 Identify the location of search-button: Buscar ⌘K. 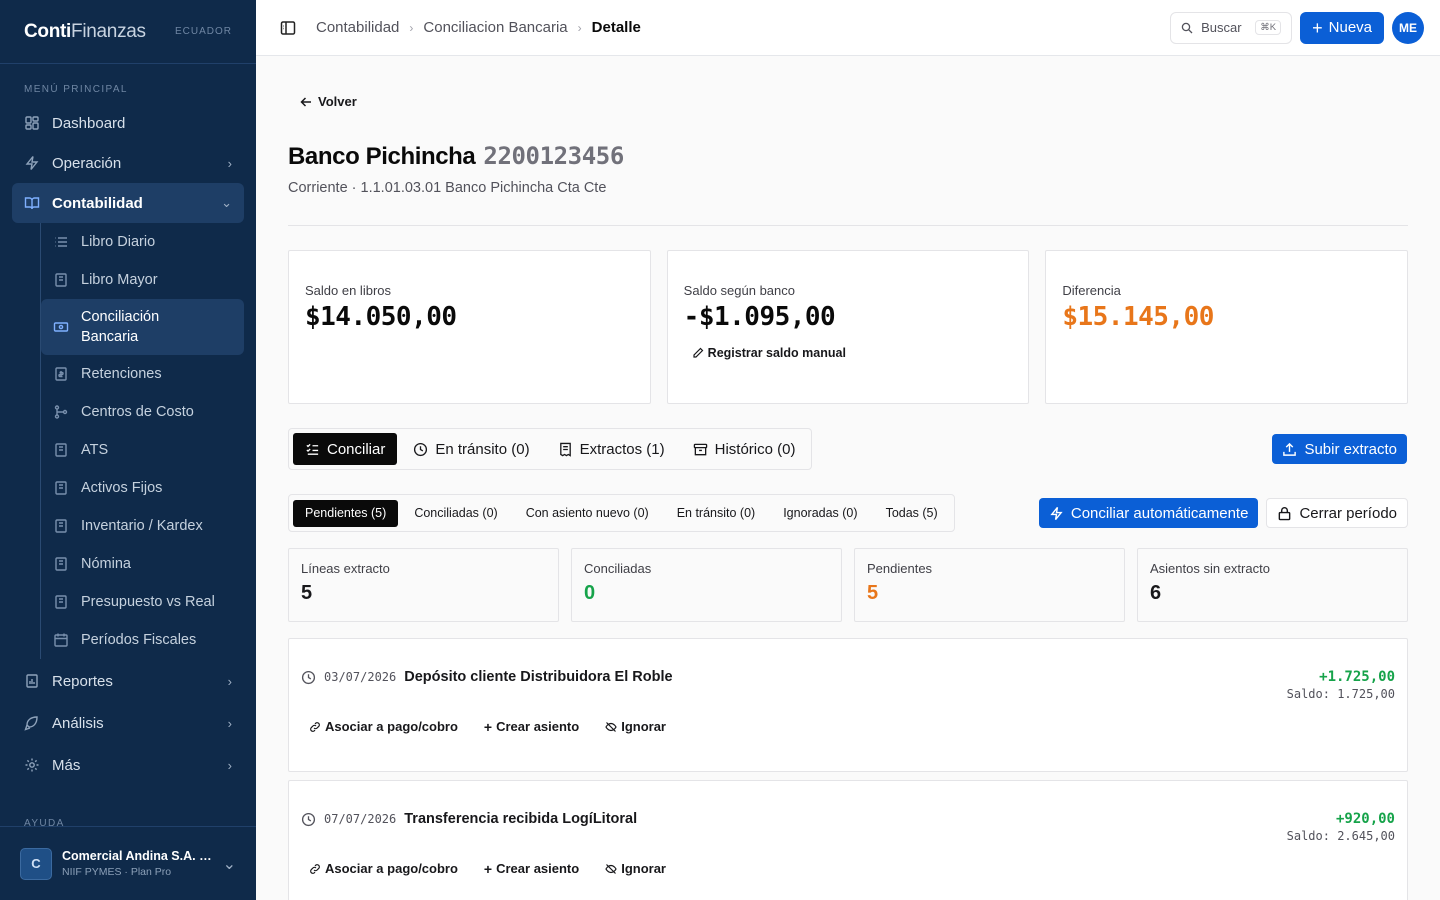
(1231, 27).